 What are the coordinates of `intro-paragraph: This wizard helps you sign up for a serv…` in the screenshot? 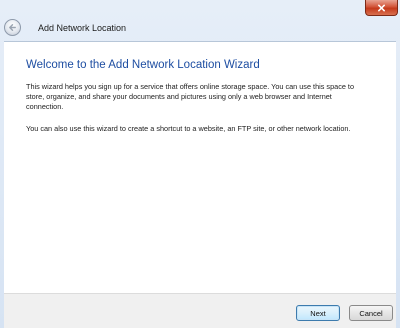 It's located at (190, 96).